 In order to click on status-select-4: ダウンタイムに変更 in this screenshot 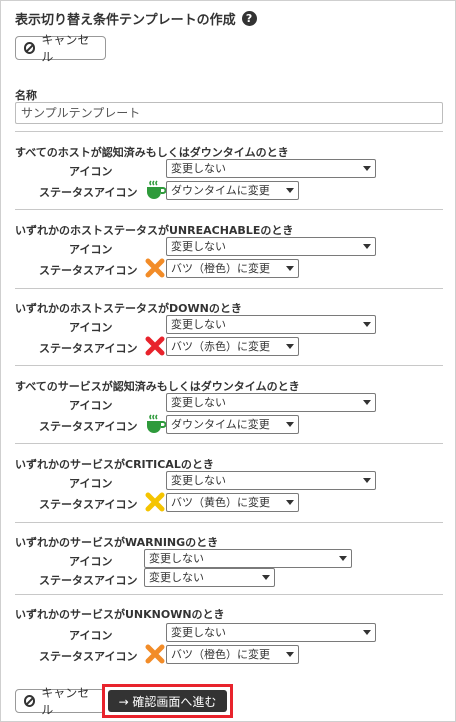, I will do `click(232, 424)`.